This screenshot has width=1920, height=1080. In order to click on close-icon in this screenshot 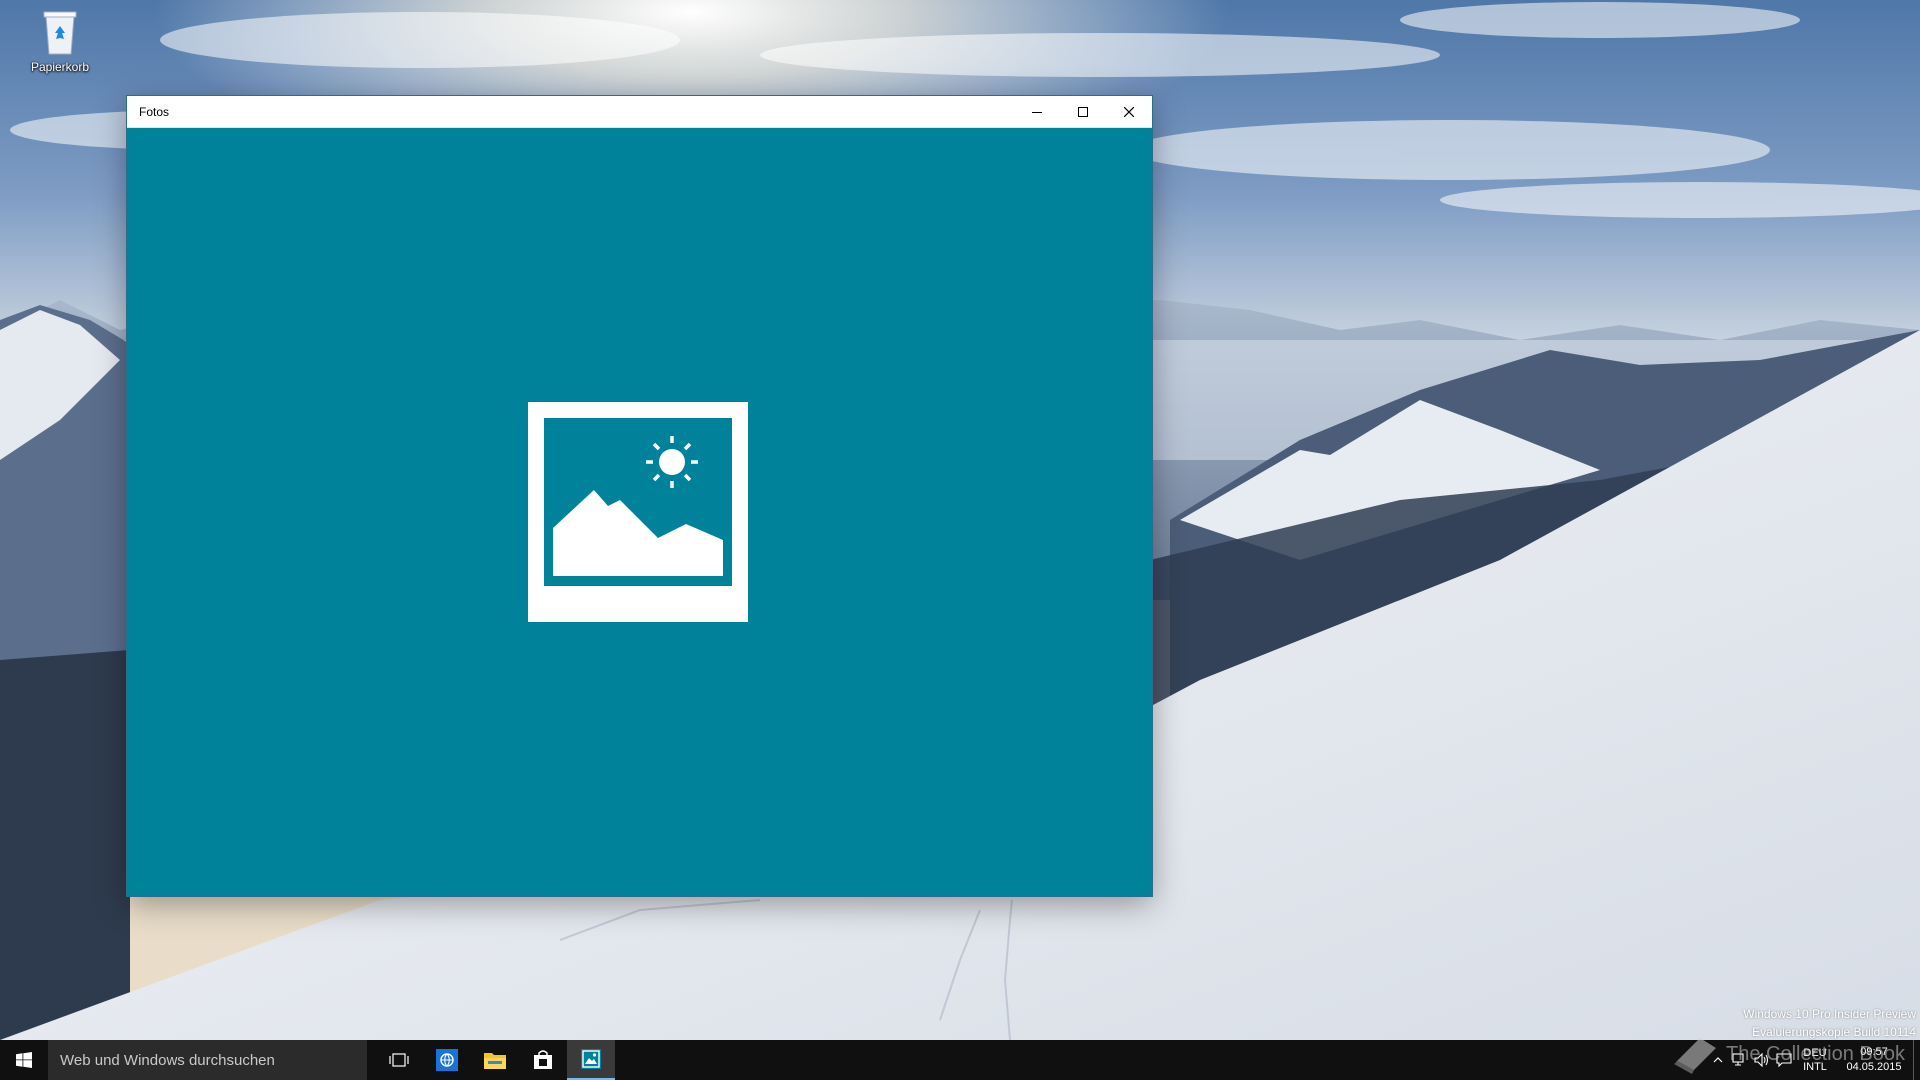, I will do `click(1129, 111)`.